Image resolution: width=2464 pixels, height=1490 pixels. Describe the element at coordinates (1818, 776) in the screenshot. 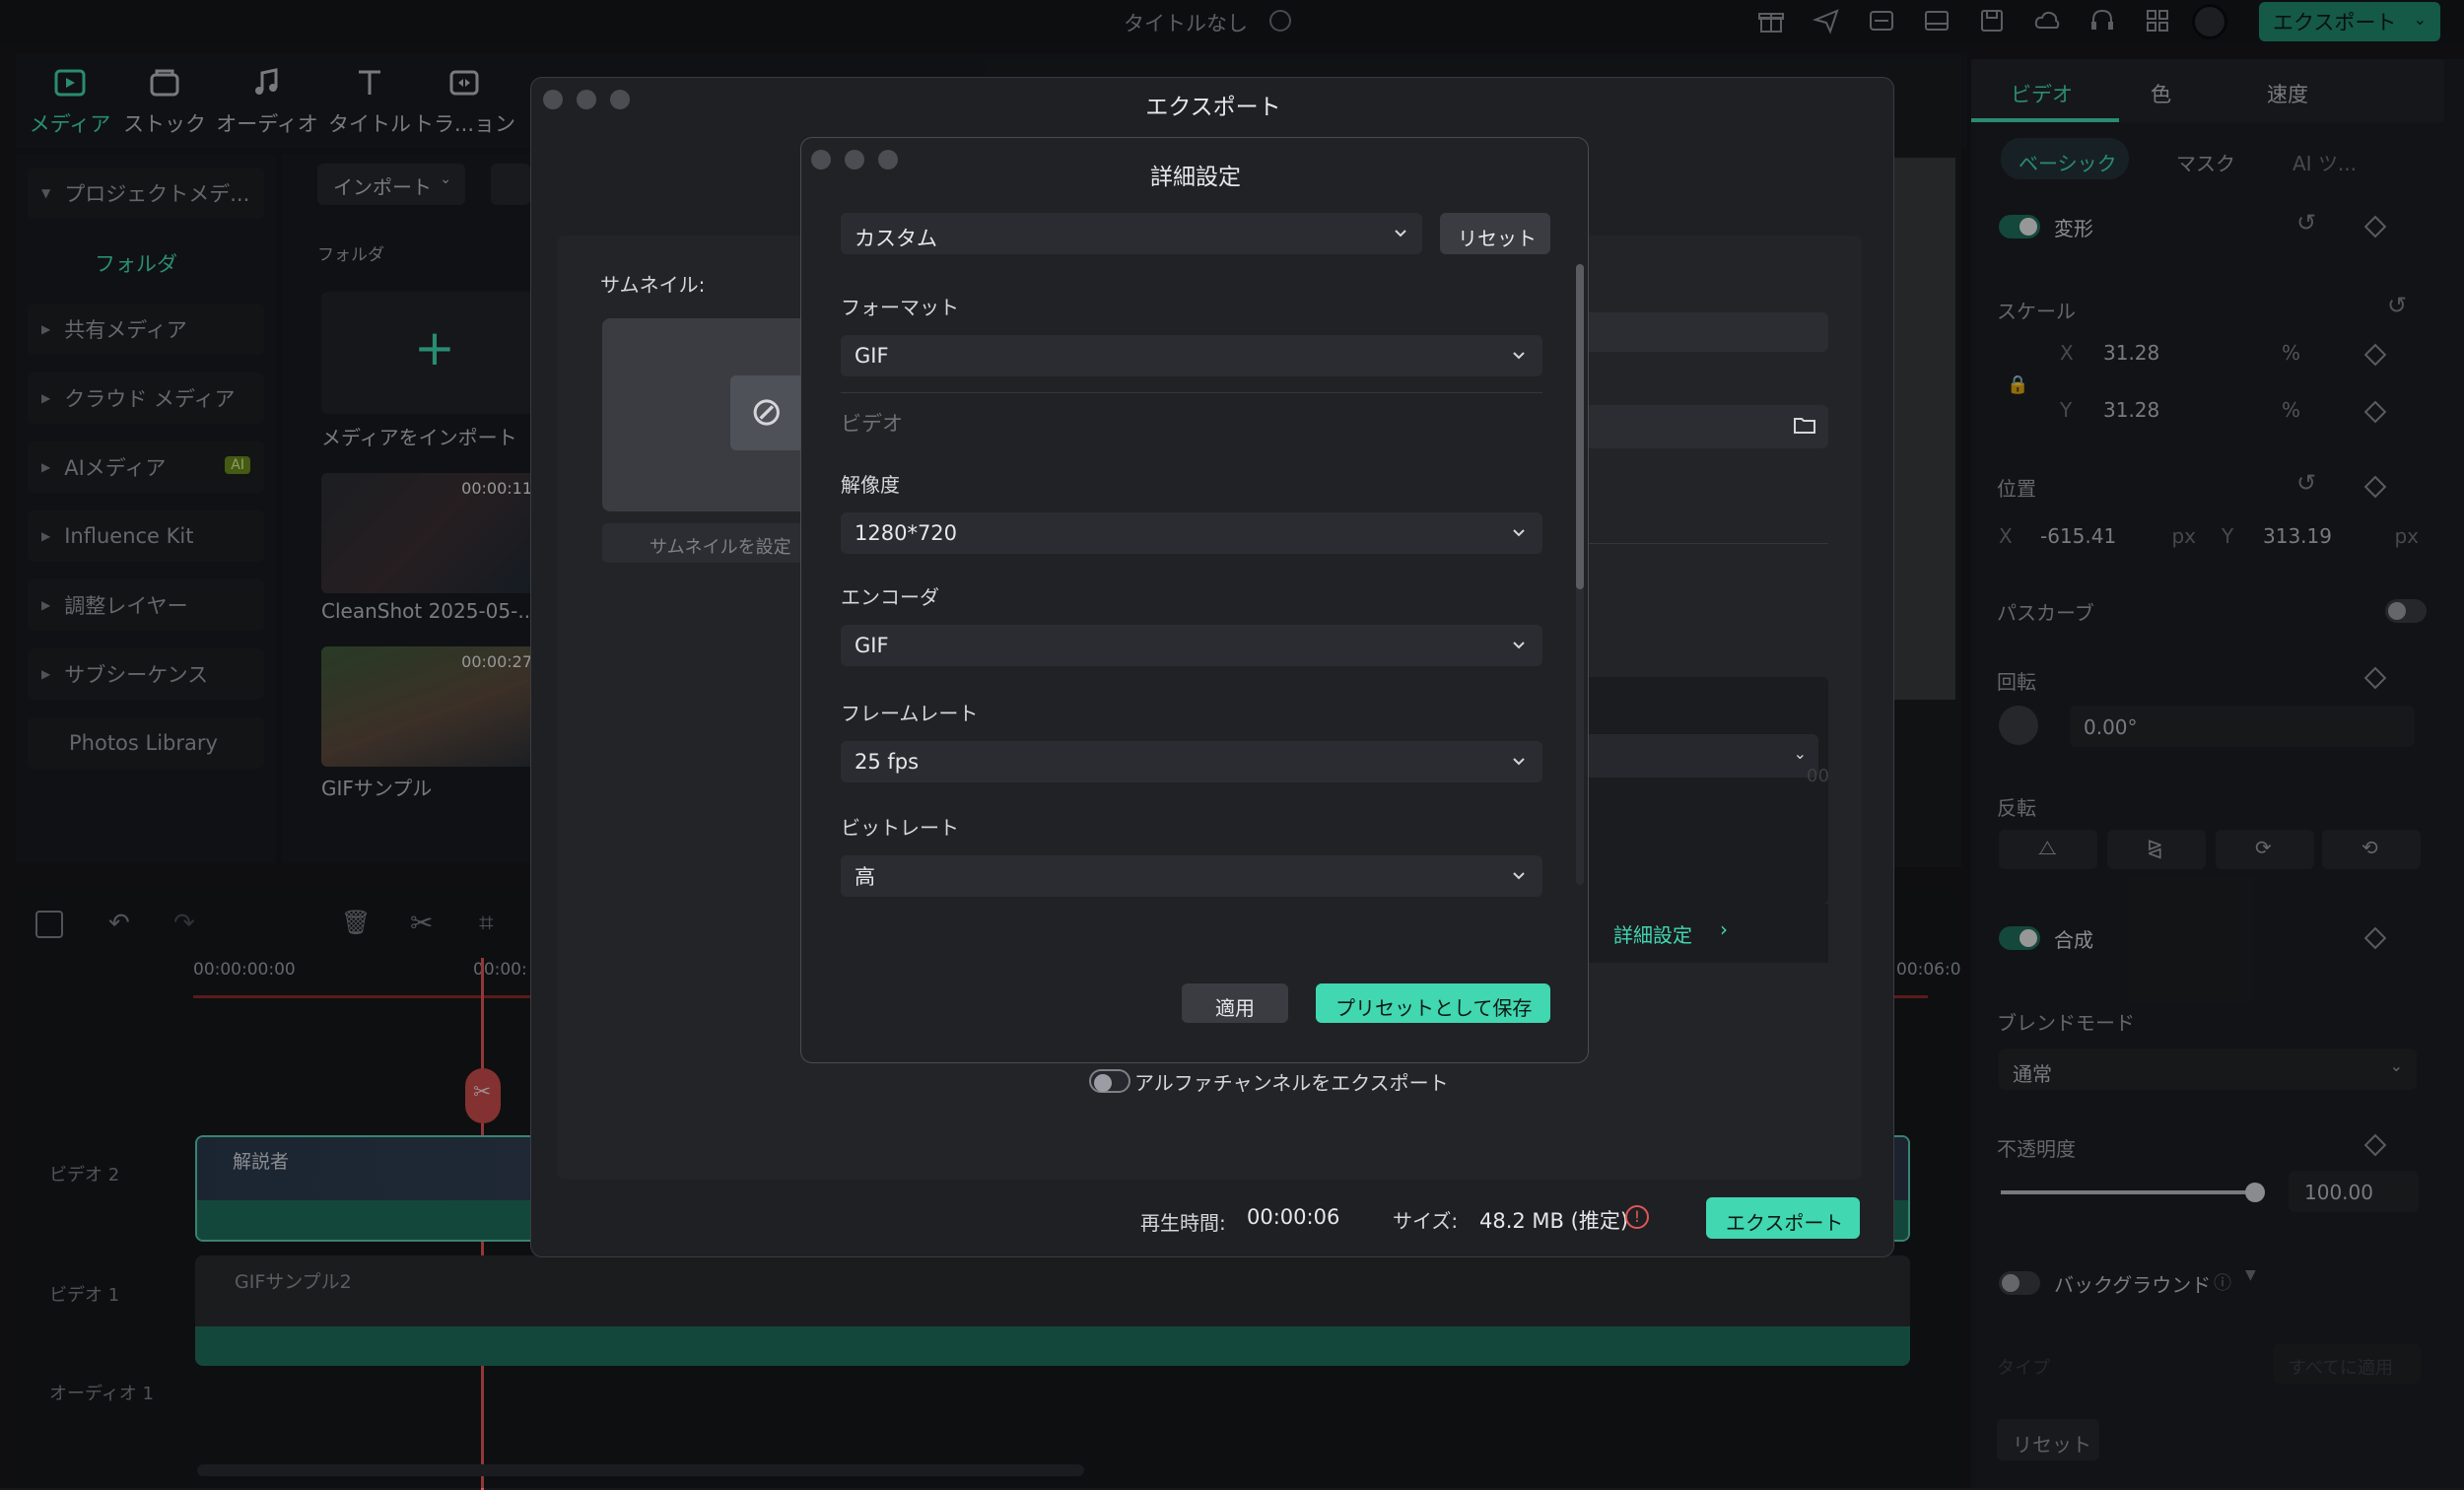

I see `bg-fragment-text: 00` at that location.